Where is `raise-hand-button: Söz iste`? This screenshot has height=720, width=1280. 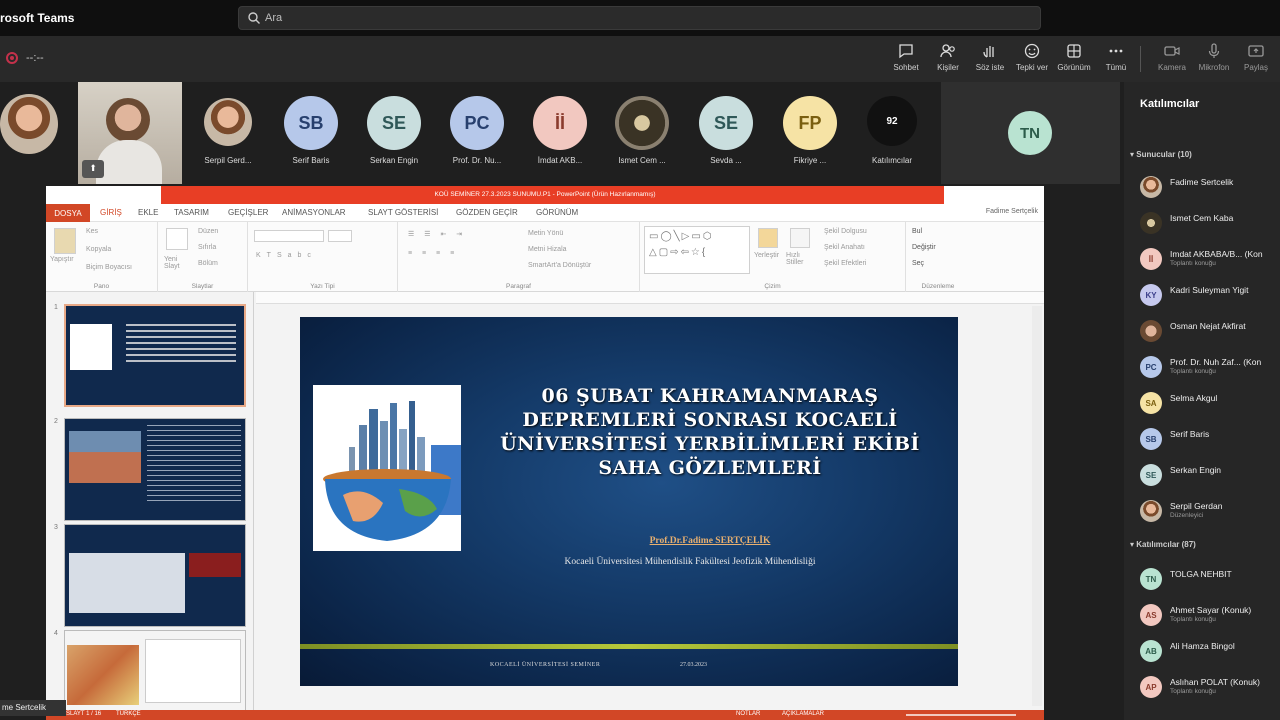
raise-hand-button: Söz iste is located at coordinates (990, 60).